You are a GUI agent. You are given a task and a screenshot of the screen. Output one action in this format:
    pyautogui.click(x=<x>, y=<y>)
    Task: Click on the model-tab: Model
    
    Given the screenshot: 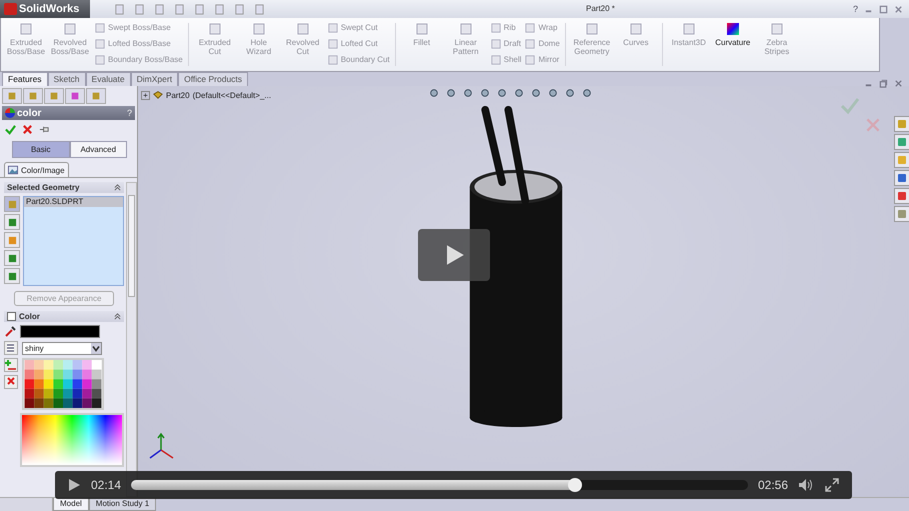 What is the action you would take?
    pyautogui.click(x=71, y=504)
    